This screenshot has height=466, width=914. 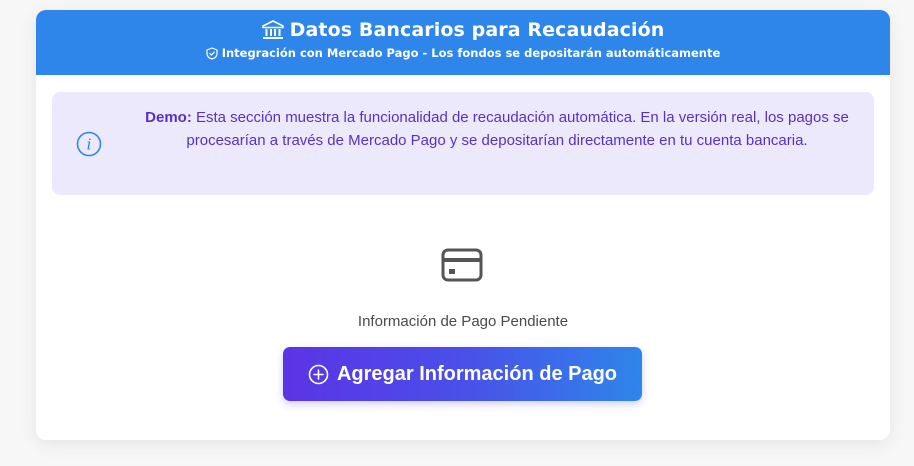 I want to click on add-payment-info-label: Agregar Información de Pago, so click(x=477, y=373).